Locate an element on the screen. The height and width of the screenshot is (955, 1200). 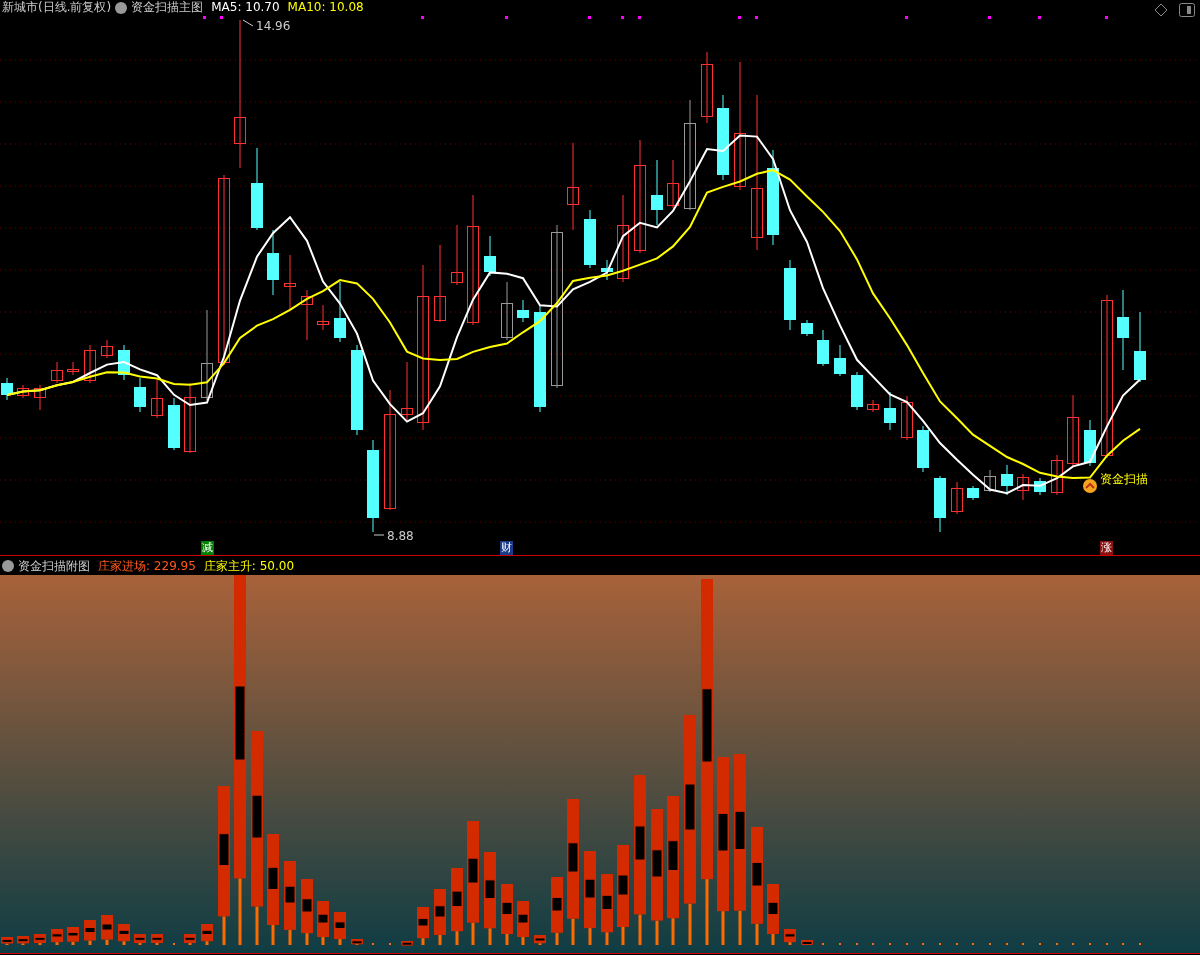
indicator-title: 资金扫描附图 is located at coordinates (54, 566).